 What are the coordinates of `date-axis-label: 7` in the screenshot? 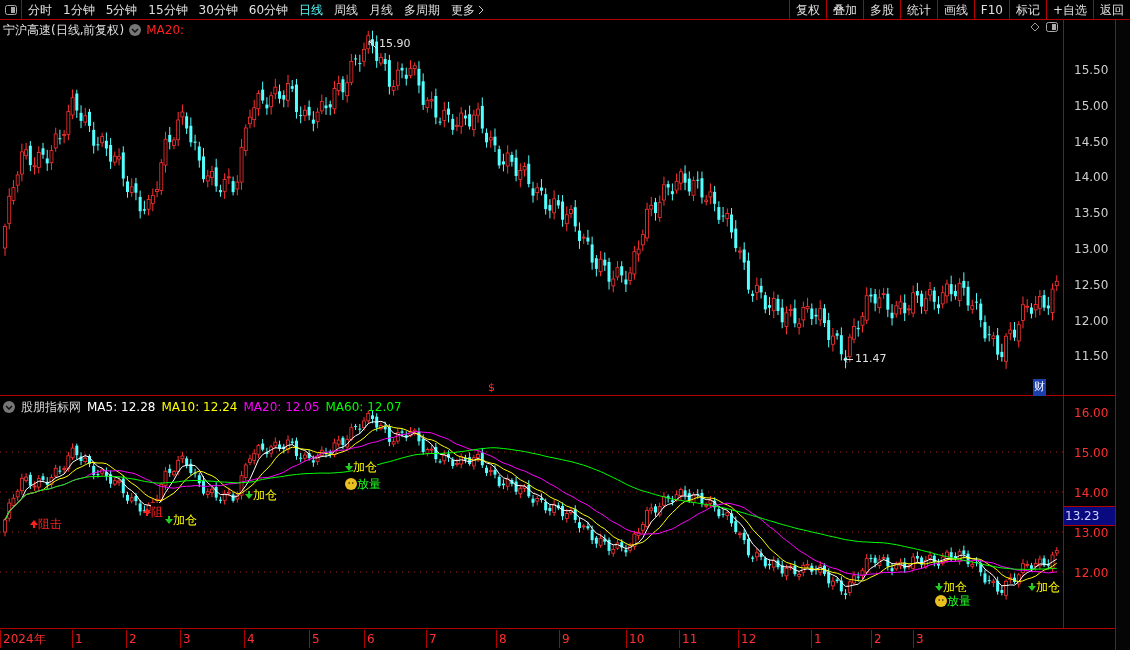 It's located at (431, 639).